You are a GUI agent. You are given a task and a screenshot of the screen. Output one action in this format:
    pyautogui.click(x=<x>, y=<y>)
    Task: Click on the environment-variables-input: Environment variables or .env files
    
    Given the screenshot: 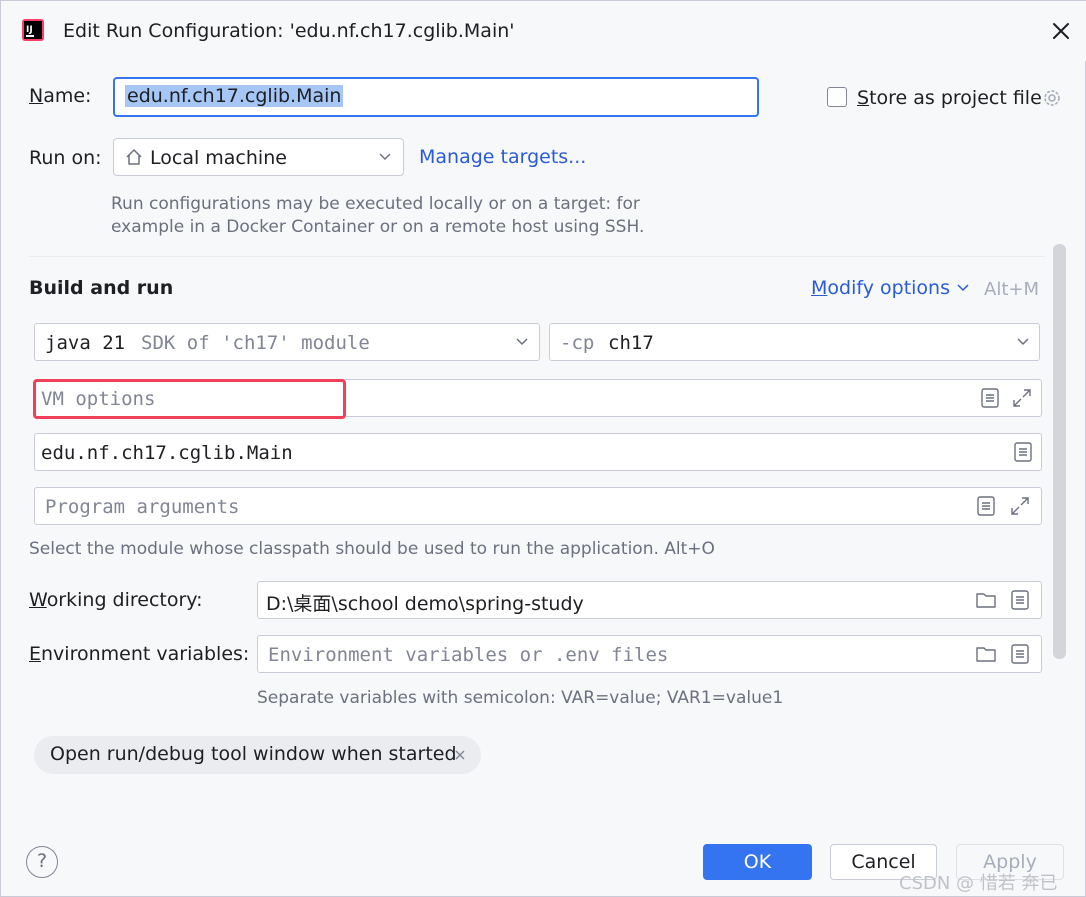 What is the action you would take?
    pyautogui.click(x=649, y=654)
    